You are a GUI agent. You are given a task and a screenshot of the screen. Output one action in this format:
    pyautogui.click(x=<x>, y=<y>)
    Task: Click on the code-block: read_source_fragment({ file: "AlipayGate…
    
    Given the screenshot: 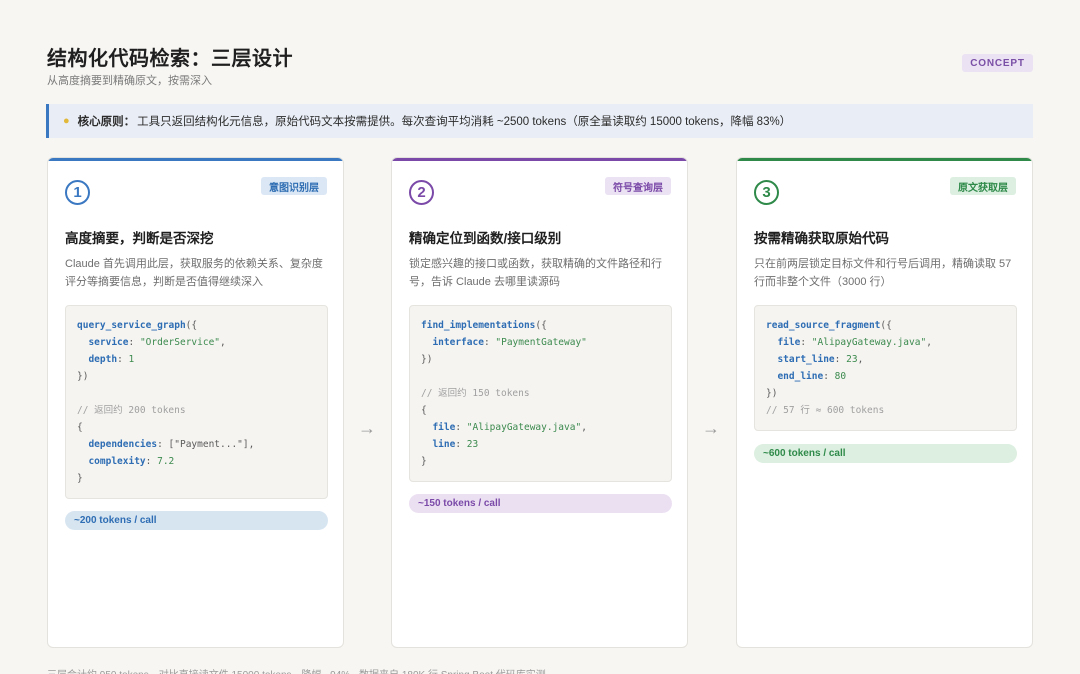 What is the action you would take?
    pyautogui.click(x=885, y=368)
    